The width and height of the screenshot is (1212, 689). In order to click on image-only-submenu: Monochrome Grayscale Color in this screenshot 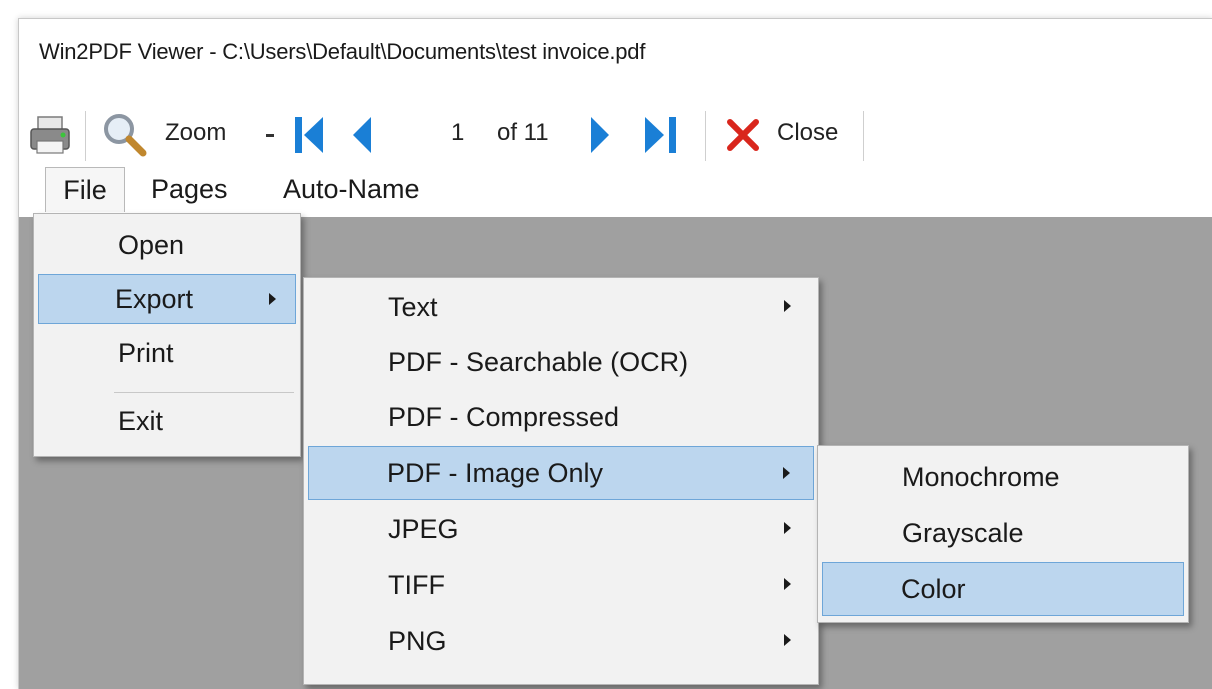, I will do `click(1003, 534)`.